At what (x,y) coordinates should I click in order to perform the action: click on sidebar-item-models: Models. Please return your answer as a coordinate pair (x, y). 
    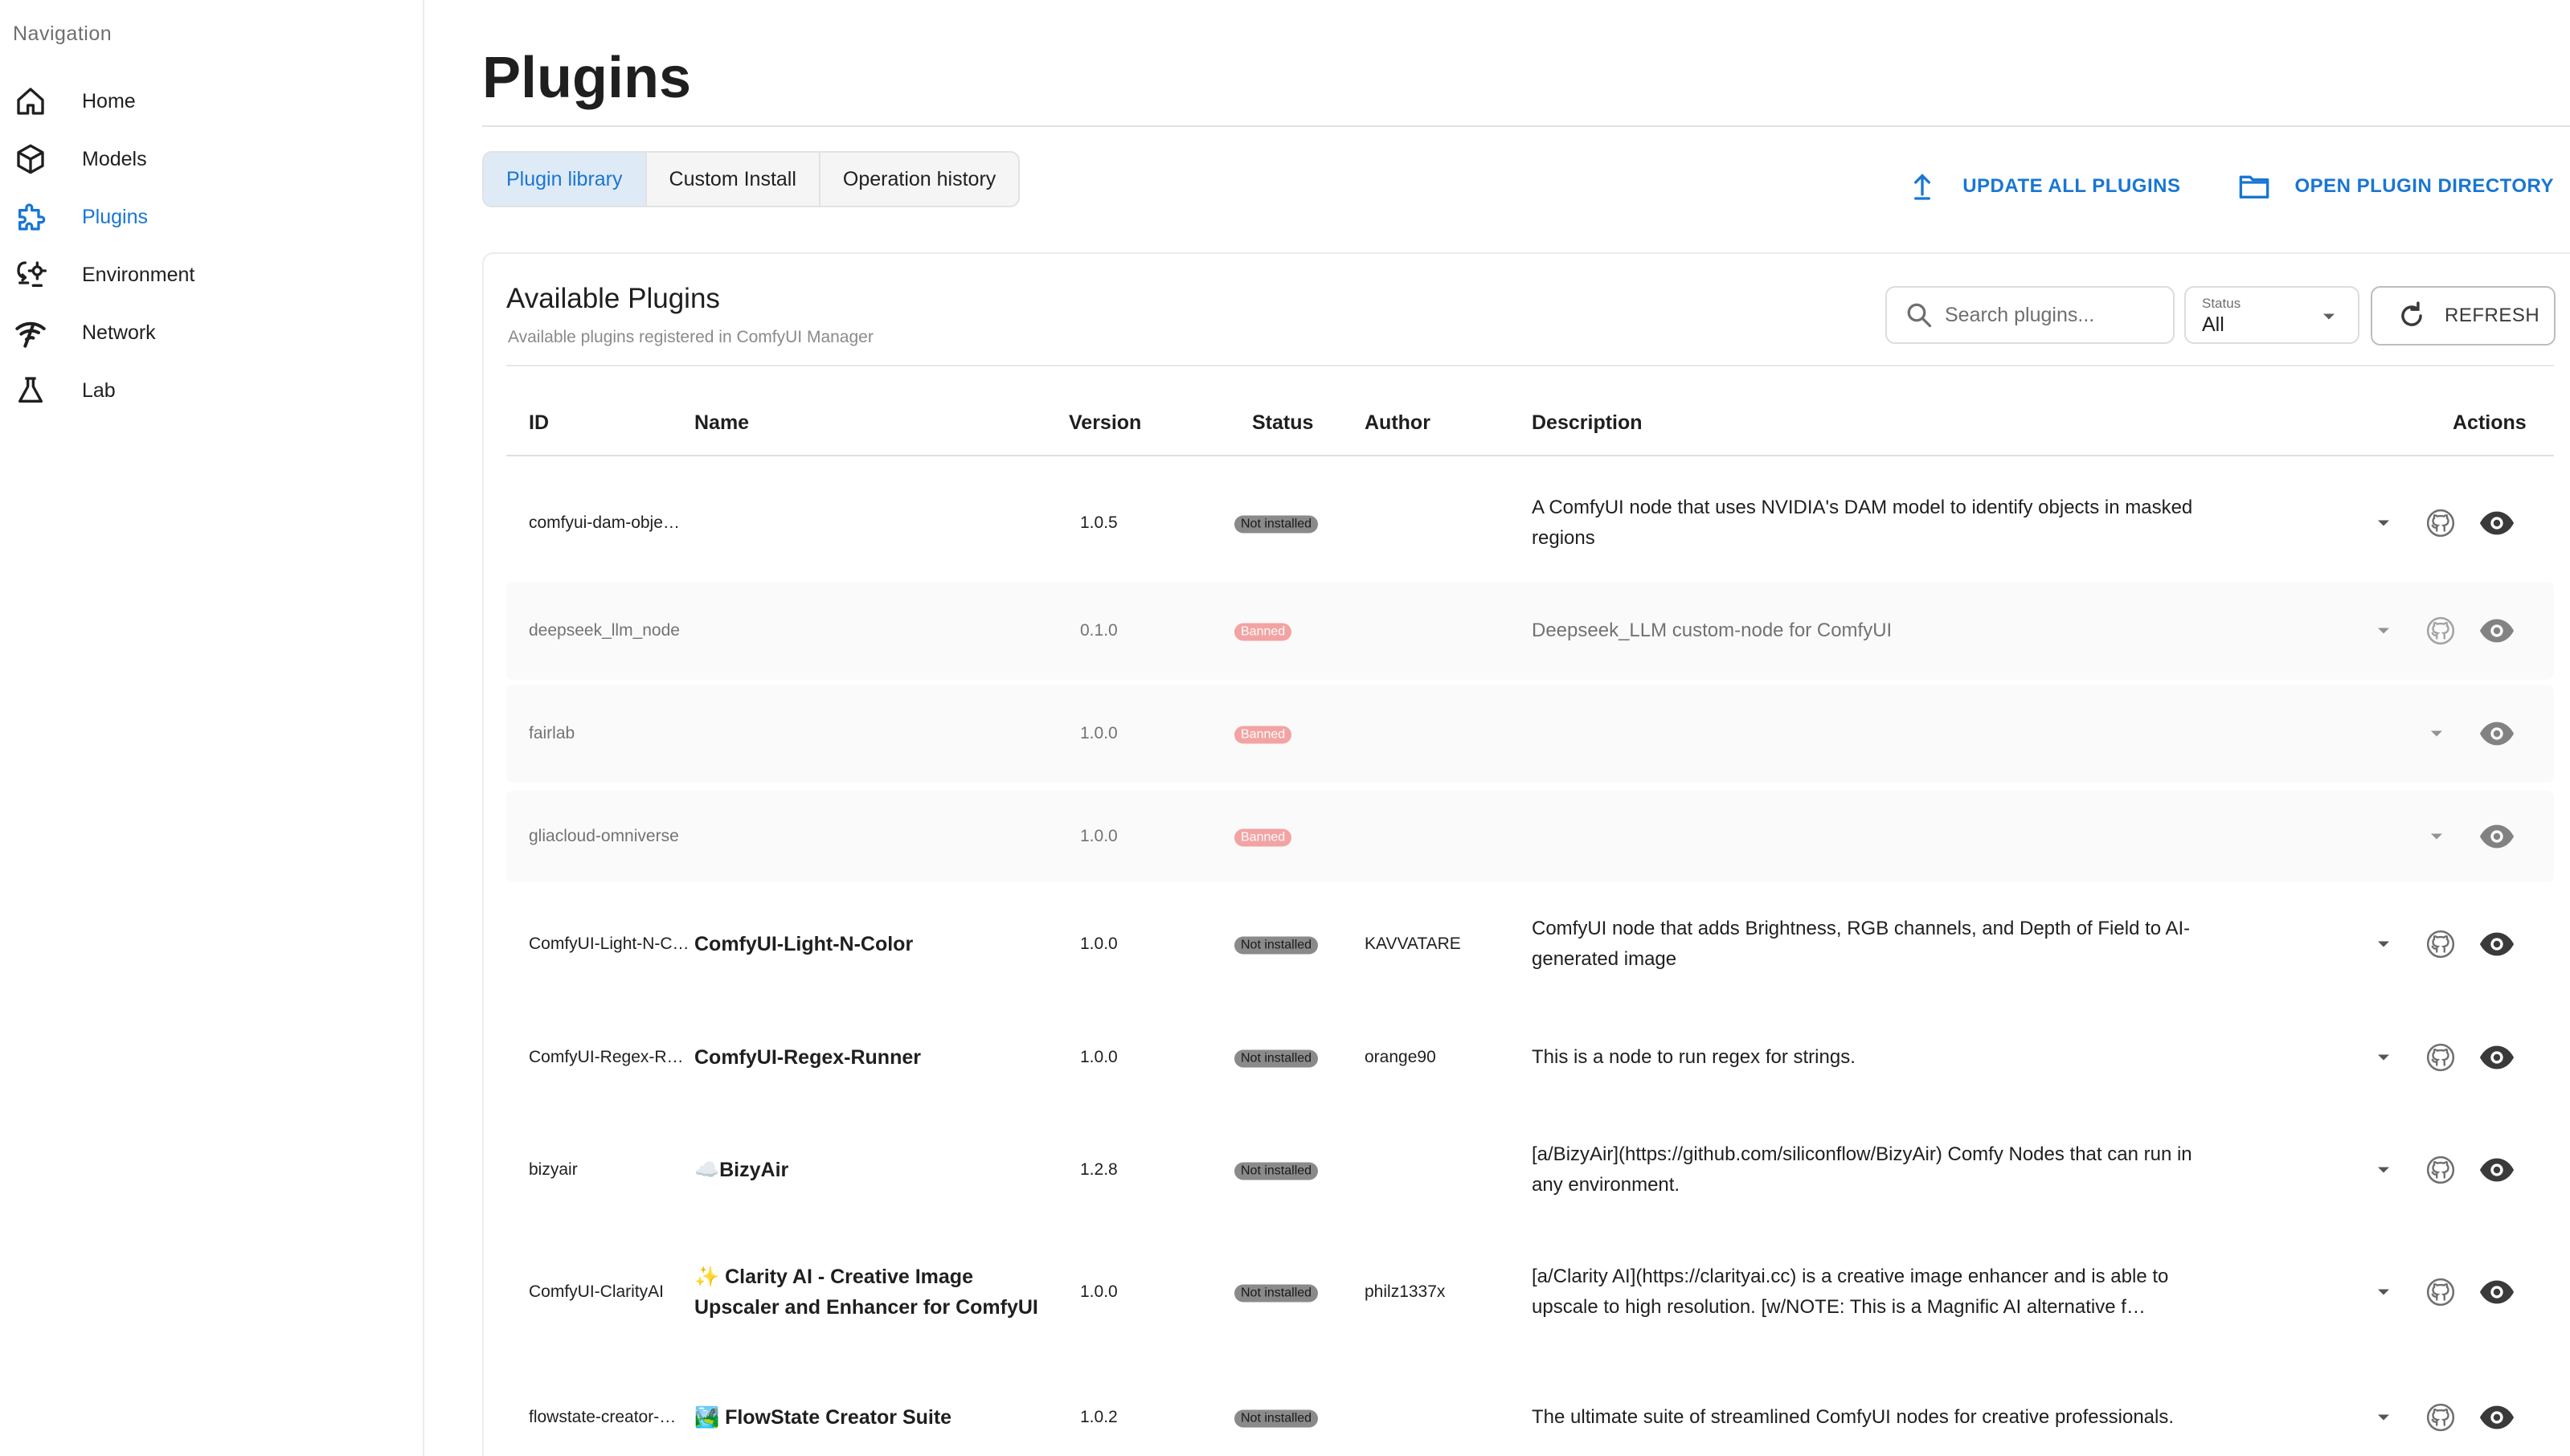
    Looking at the image, I should click on (212, 159).